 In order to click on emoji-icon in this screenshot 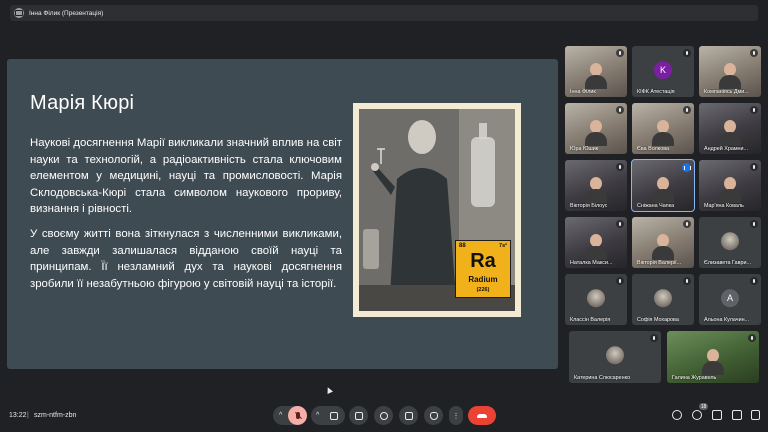, I will do `click(383, 415)`.